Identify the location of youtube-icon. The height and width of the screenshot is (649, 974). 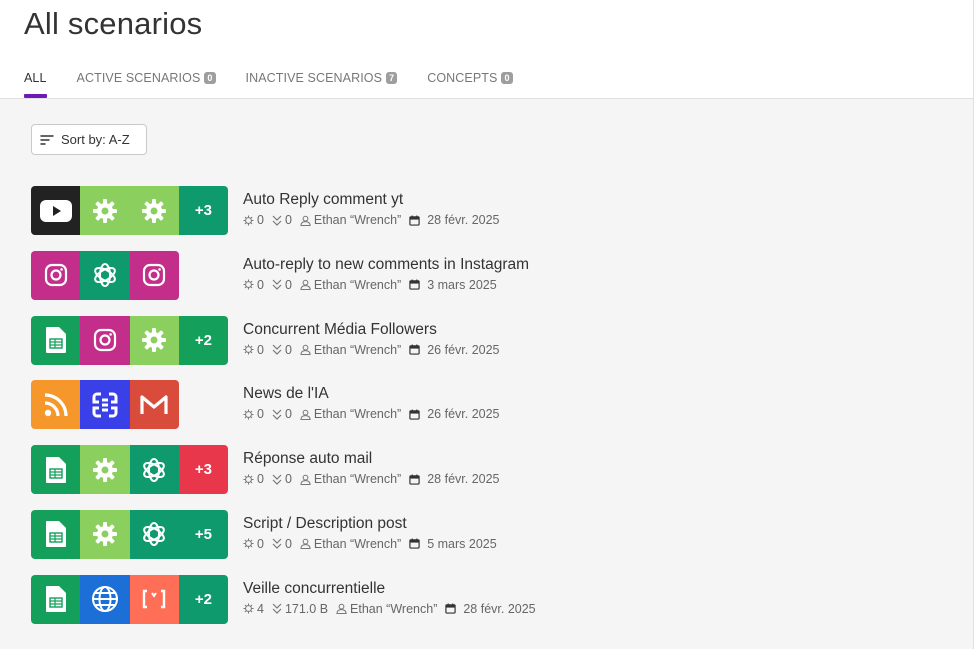
(56, 210).